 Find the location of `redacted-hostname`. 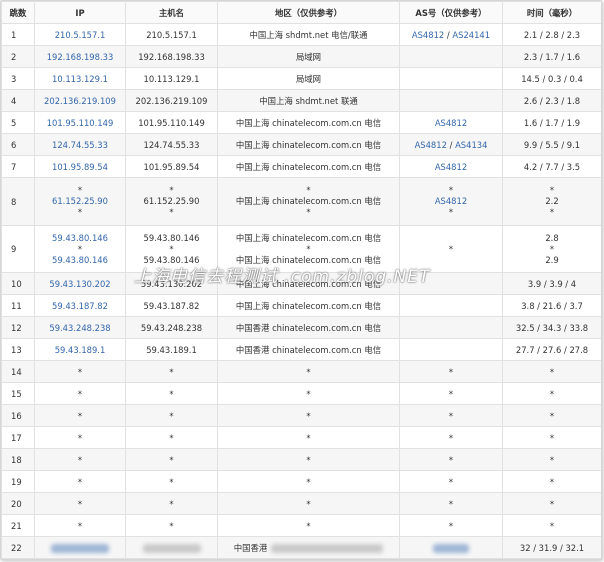

redacted-hostname is located at coordinates (171, 548).